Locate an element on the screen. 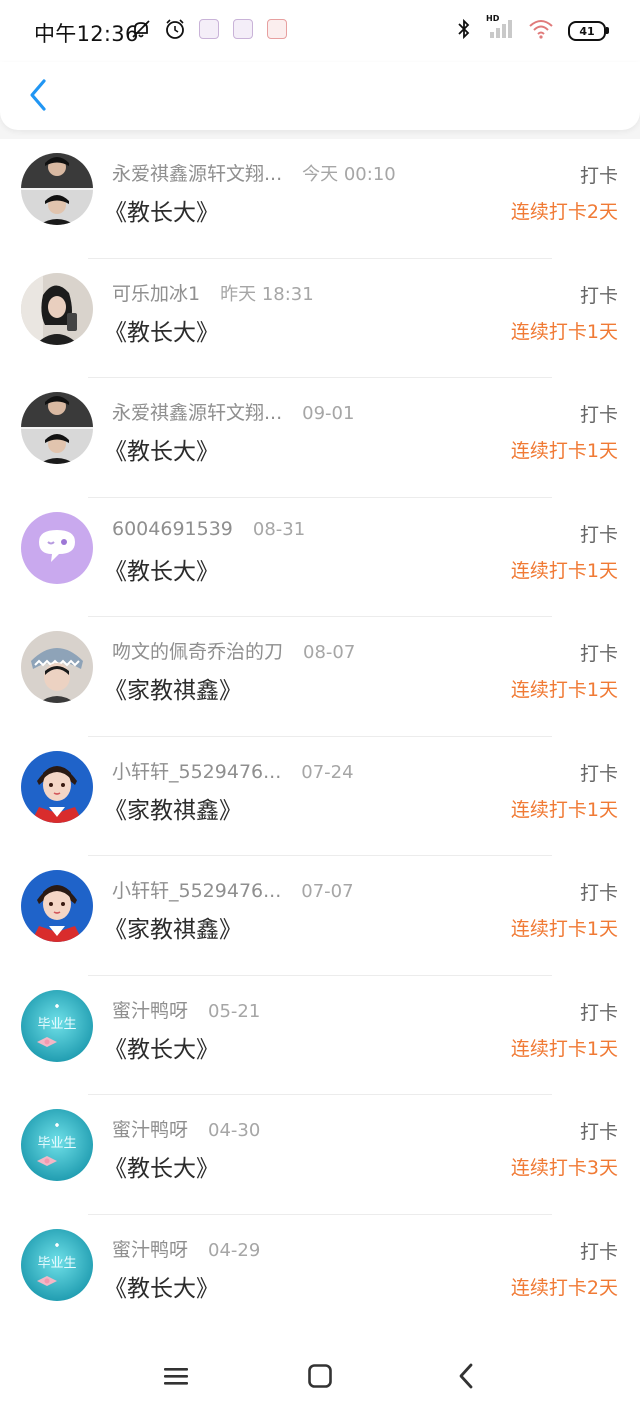  username: 吻文的佩奇乔治的刀 is located at coordinates (198, 652).